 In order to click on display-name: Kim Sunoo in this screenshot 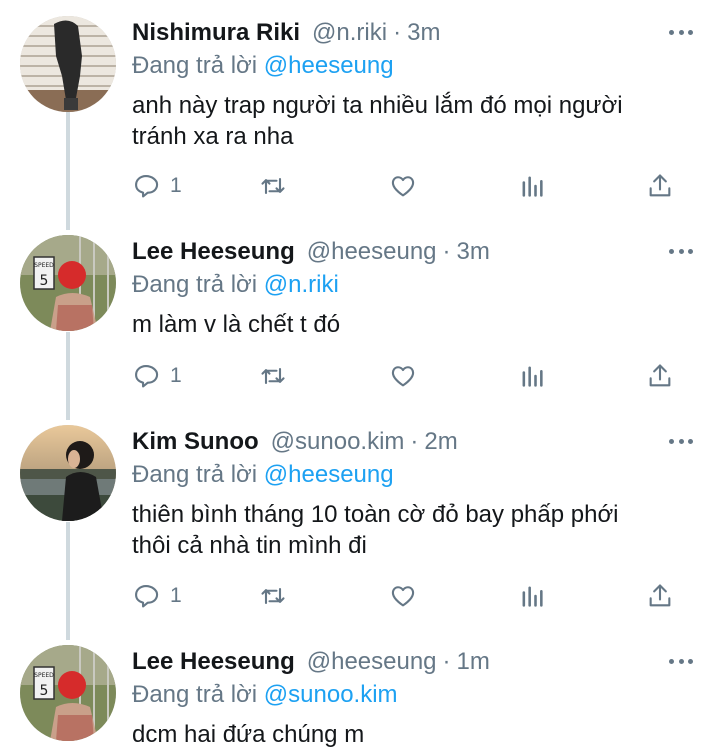, I will do `click(195, 442)`.